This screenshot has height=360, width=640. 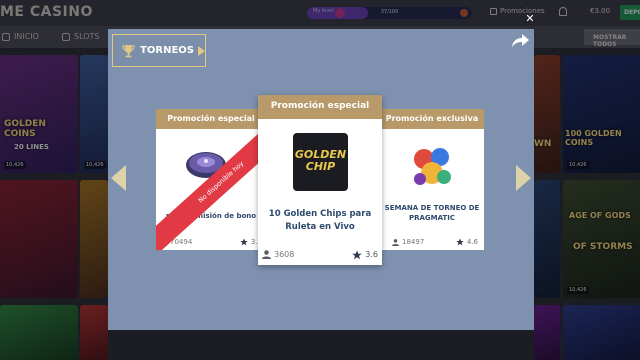 I want to click on ribbon-container: No disponible hoy, so click(x=211, y=179).